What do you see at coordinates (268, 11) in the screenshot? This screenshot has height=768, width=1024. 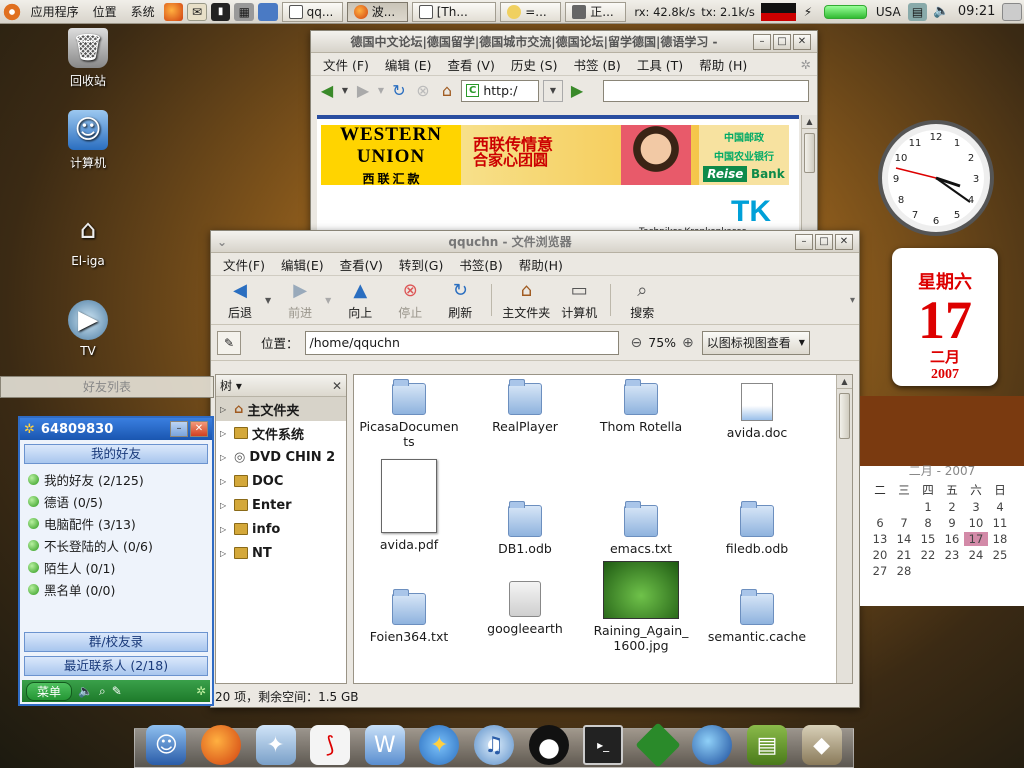 I see `desktop-launcher-icon` at bounding box center [268, 11].